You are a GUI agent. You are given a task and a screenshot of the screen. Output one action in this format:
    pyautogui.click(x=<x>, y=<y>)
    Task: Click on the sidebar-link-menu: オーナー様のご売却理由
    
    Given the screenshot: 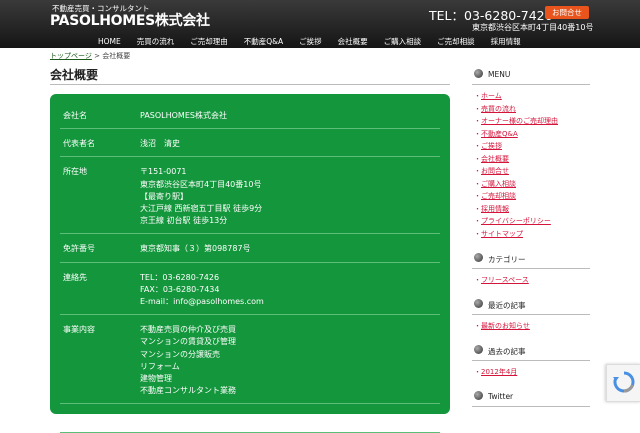 What is the action you would take?
    pyautogui.click(x=516, y=121)
    